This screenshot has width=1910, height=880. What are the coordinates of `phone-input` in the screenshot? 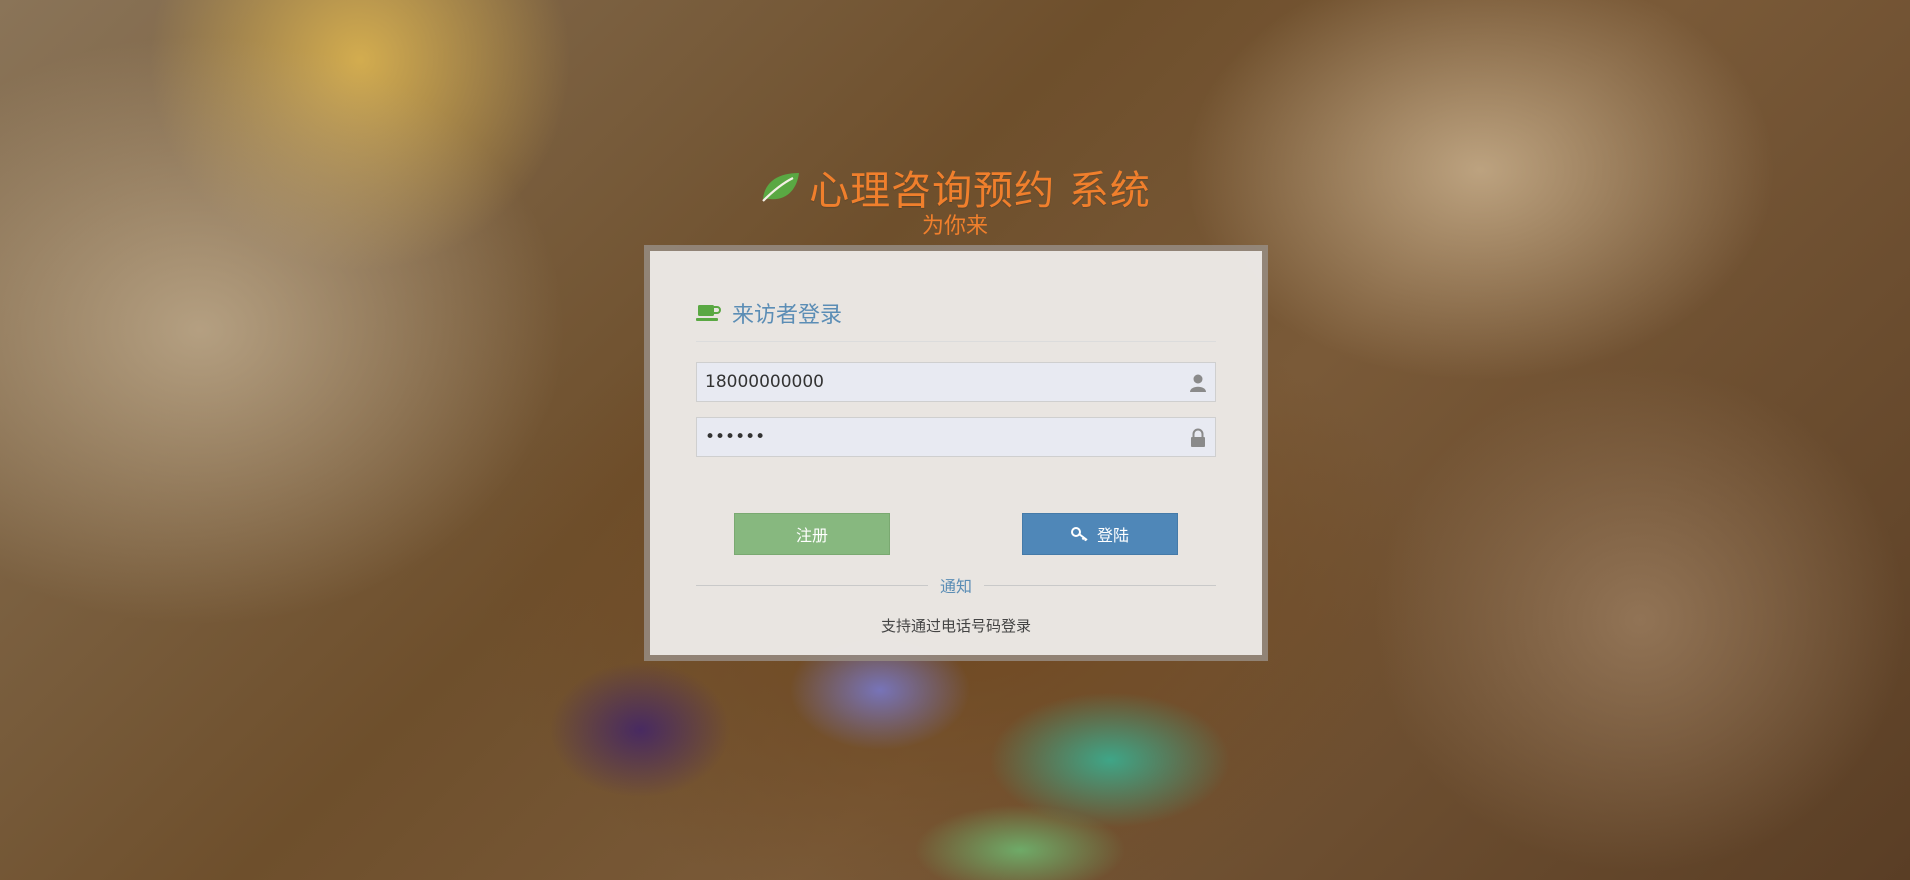 It's located at (956, 382).